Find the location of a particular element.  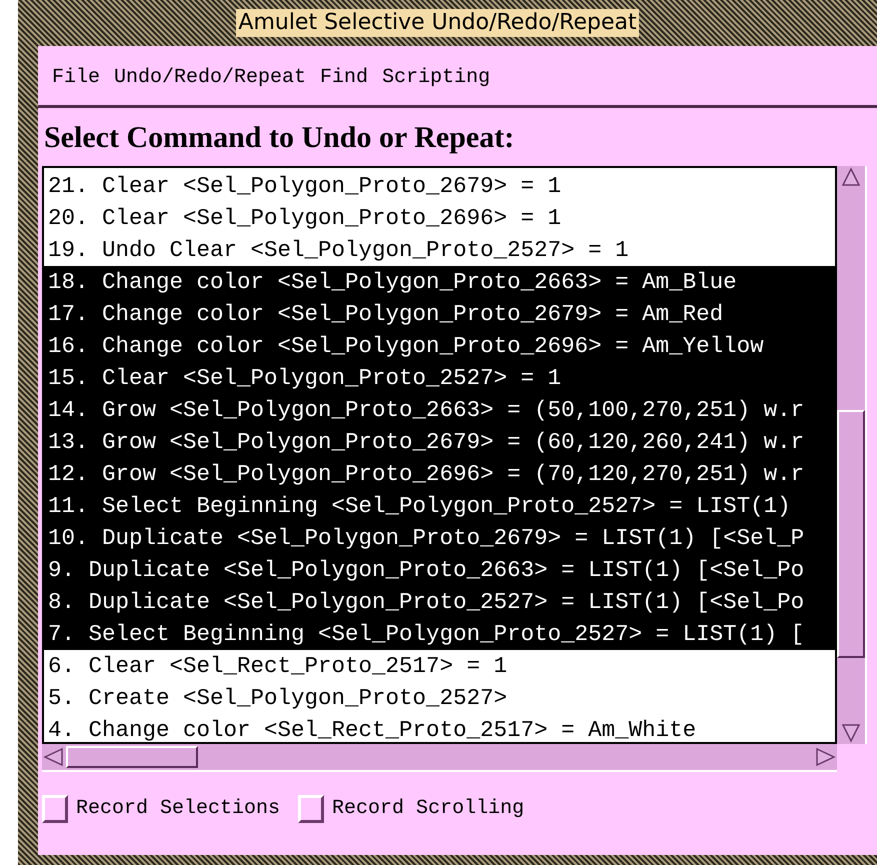

command-row: 8. Duplicate <Sel_Polygon_Proto_2527> = LIST(1) [<Sel_Po is located at coordinates (439, 602).